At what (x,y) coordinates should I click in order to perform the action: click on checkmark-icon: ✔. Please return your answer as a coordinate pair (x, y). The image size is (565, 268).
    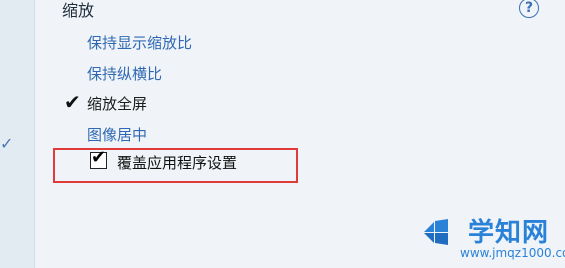
    Looking at the image, I should click on (72, 102).